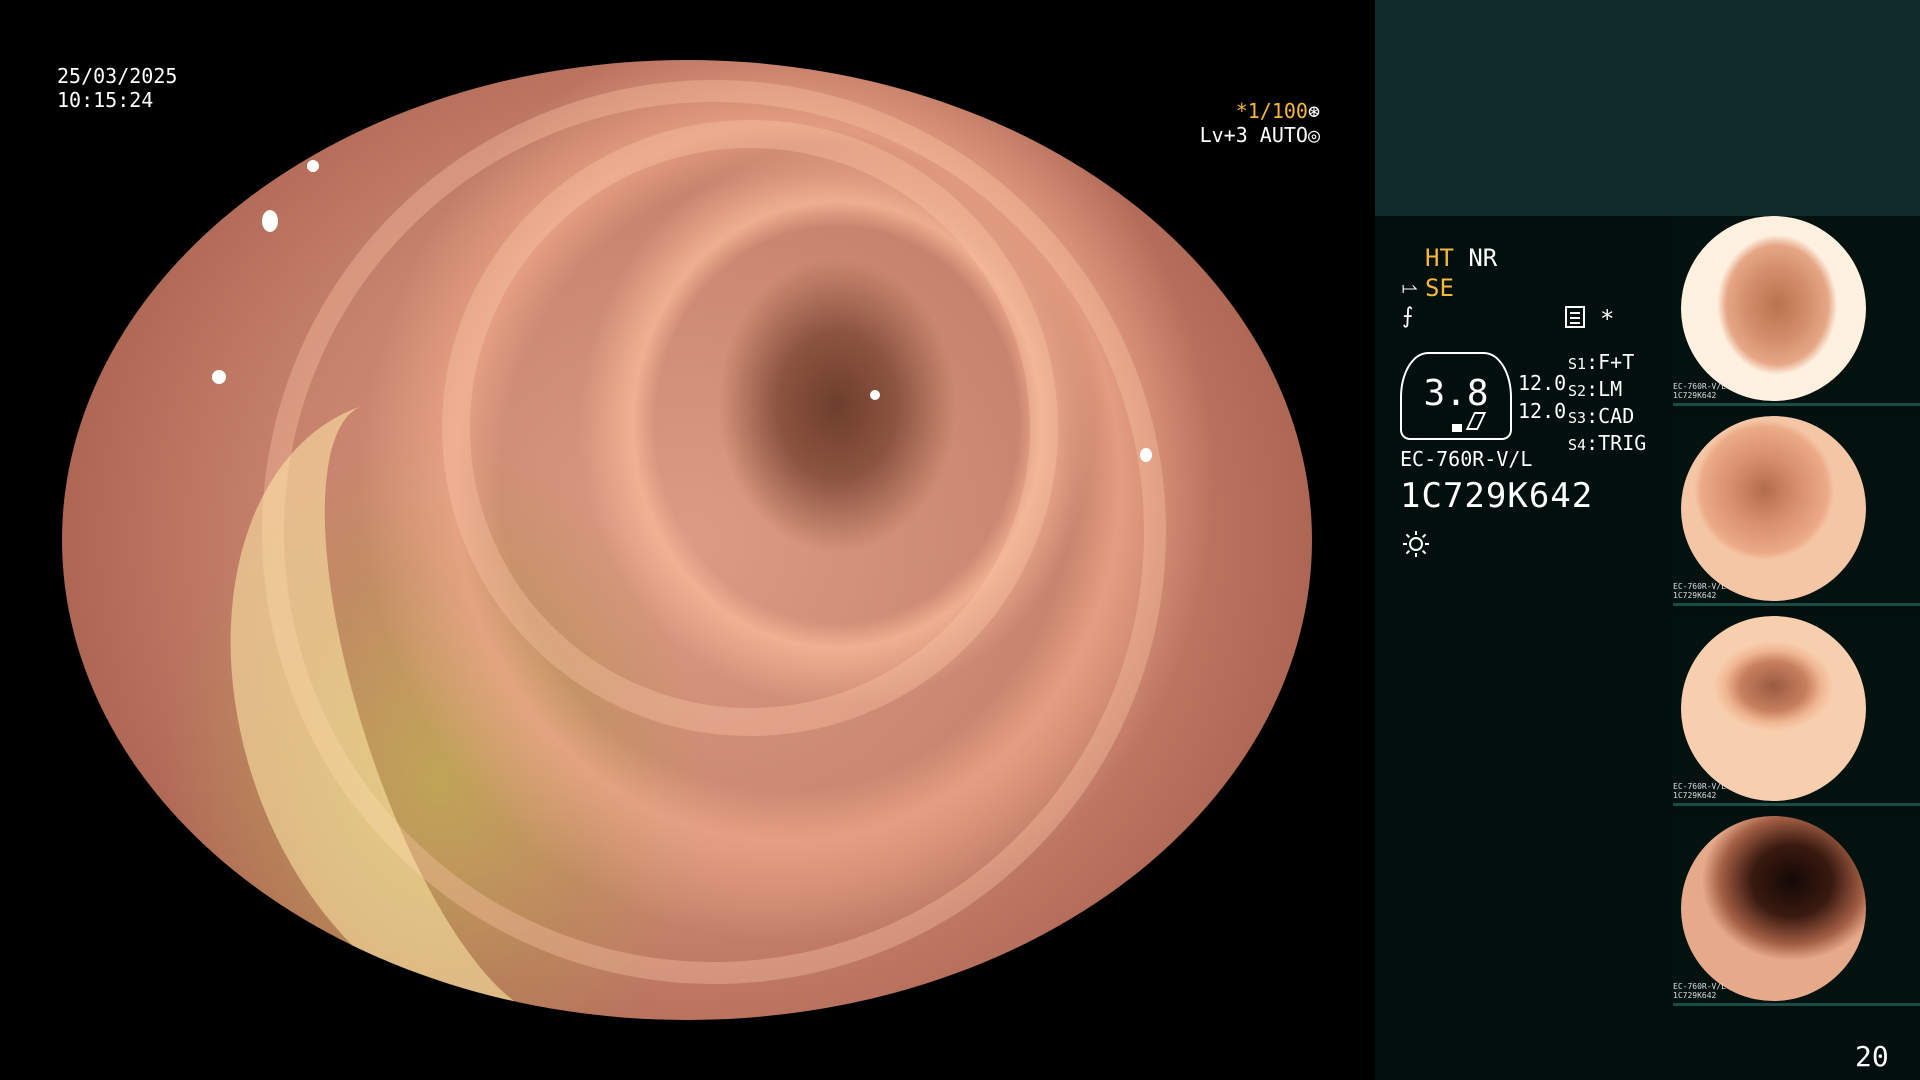 The height and width of the screenshot is (1080, 1920). Describe the element at coordinates (1607, 319) in the screenshot. I see `asterisk-indicator: *` at that location.